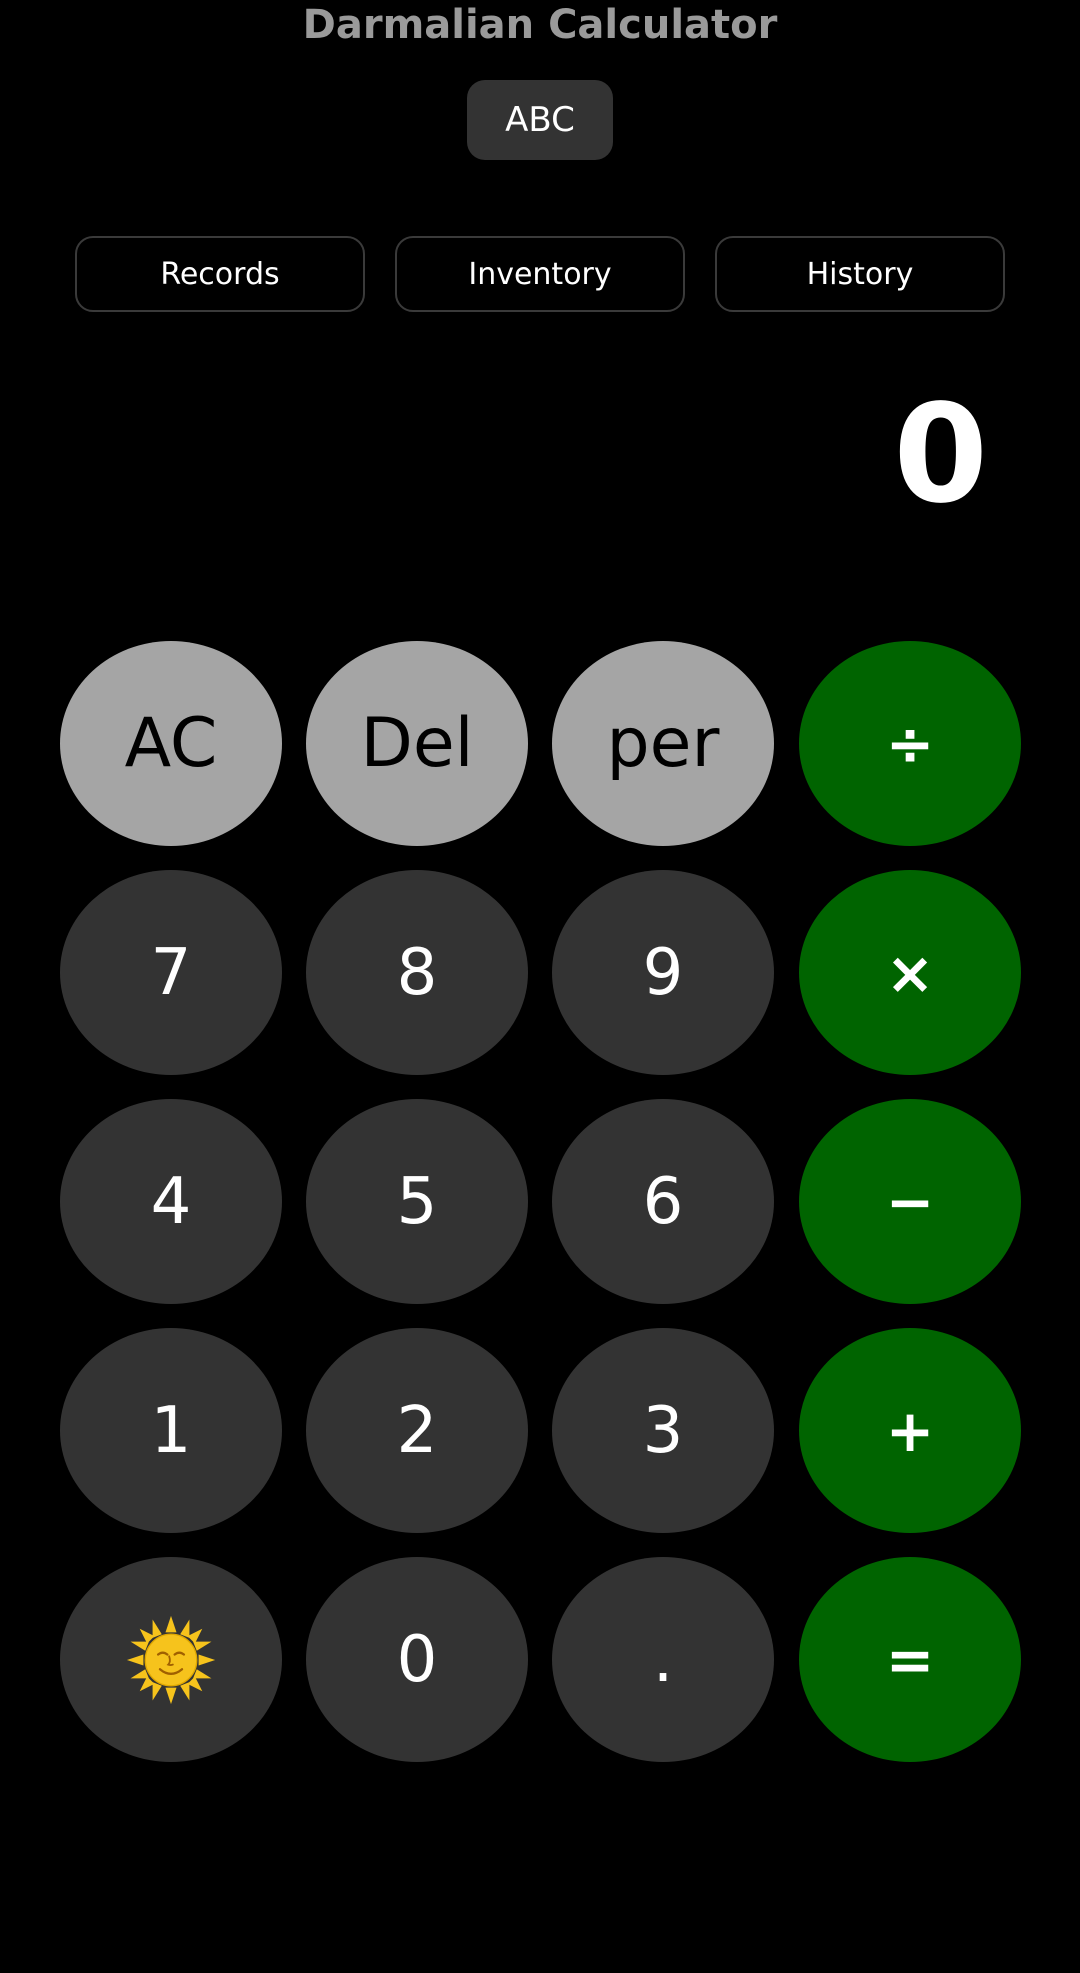 This screenshot has height=1973, width=1080. What do you see at coordinates (910, 1430) in the screenshot?
I see `add-button: +` at bounding box center [910, 1430].